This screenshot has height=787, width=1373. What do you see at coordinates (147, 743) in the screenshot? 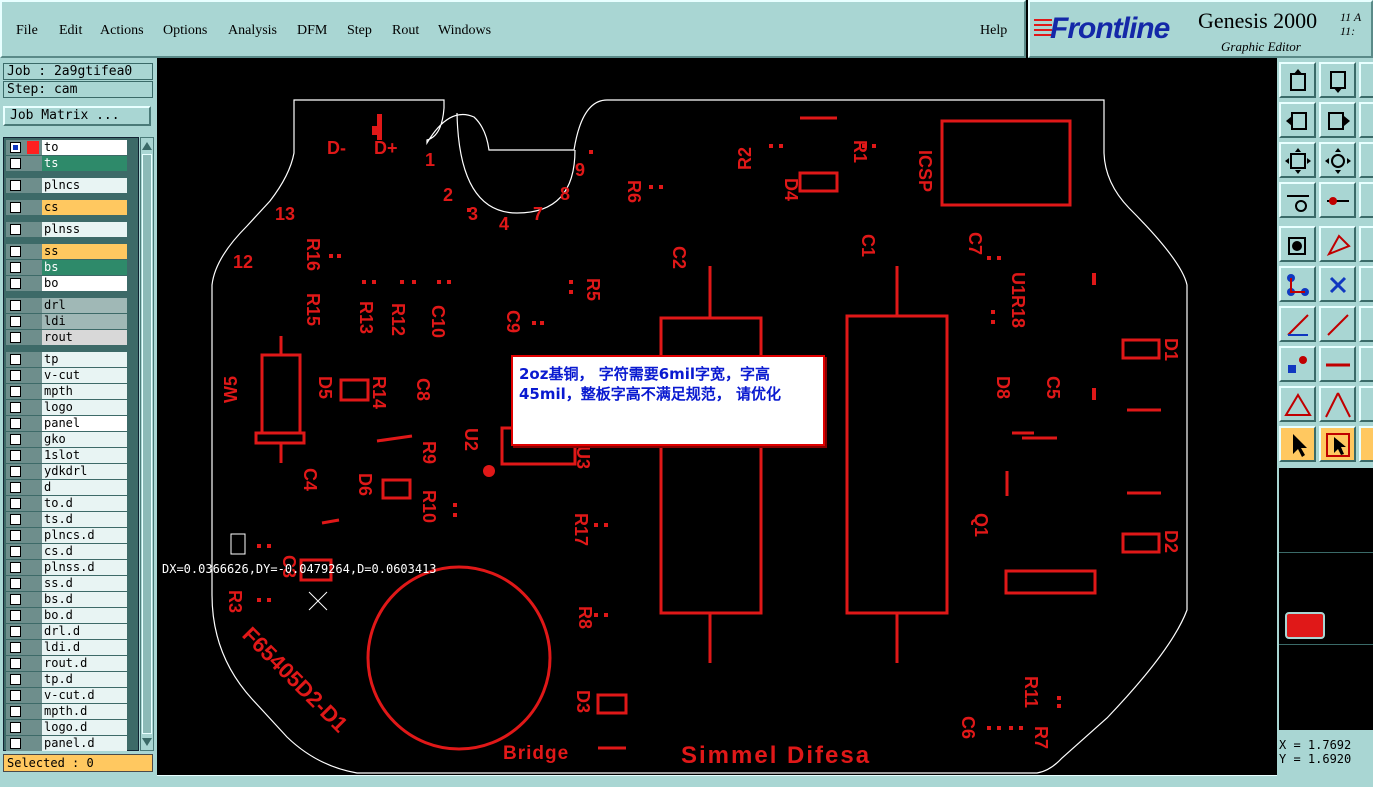
I see `scroll-down-icon` at bounding box center [147, 743].